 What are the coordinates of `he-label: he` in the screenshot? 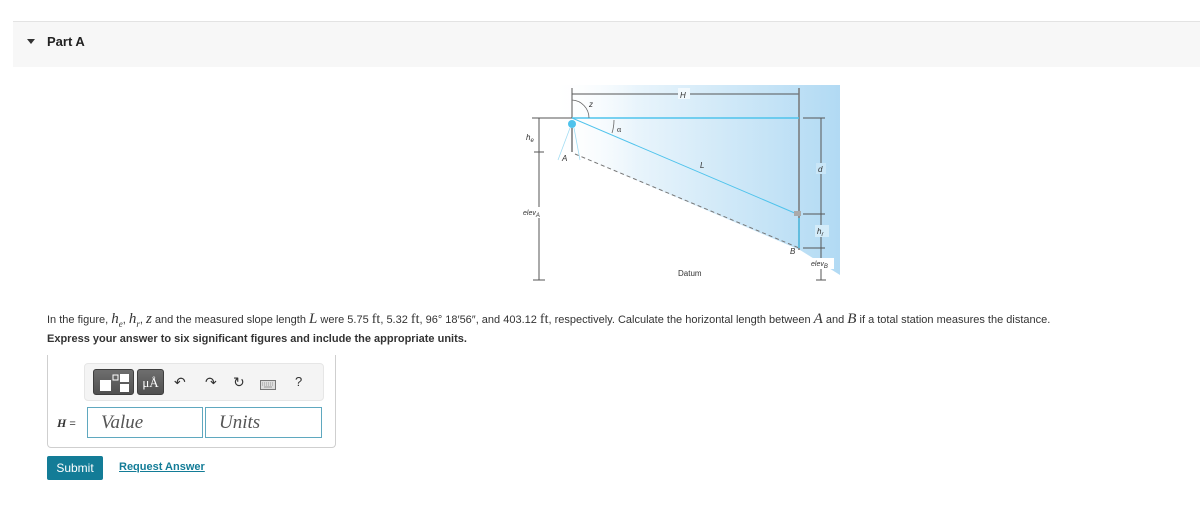 It's located at (530, 138).